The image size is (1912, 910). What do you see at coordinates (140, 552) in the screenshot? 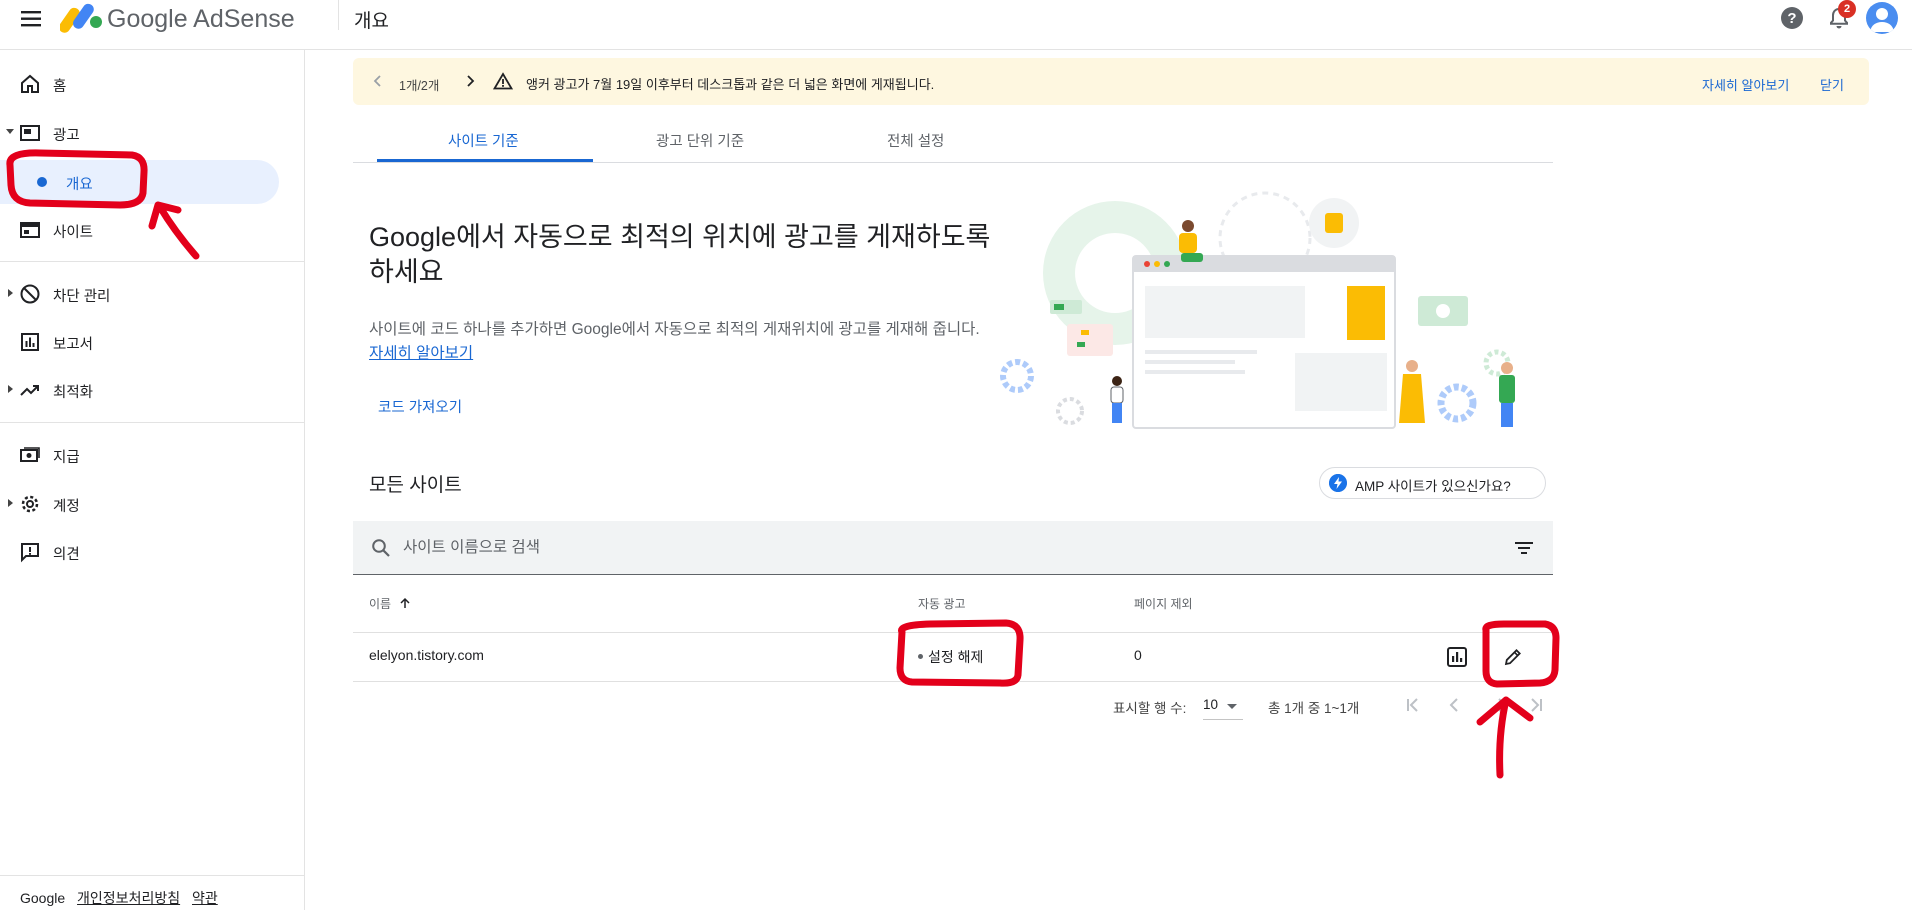
I see `sidebar-item-feedback: 의견` at bounding box center [140, 552].